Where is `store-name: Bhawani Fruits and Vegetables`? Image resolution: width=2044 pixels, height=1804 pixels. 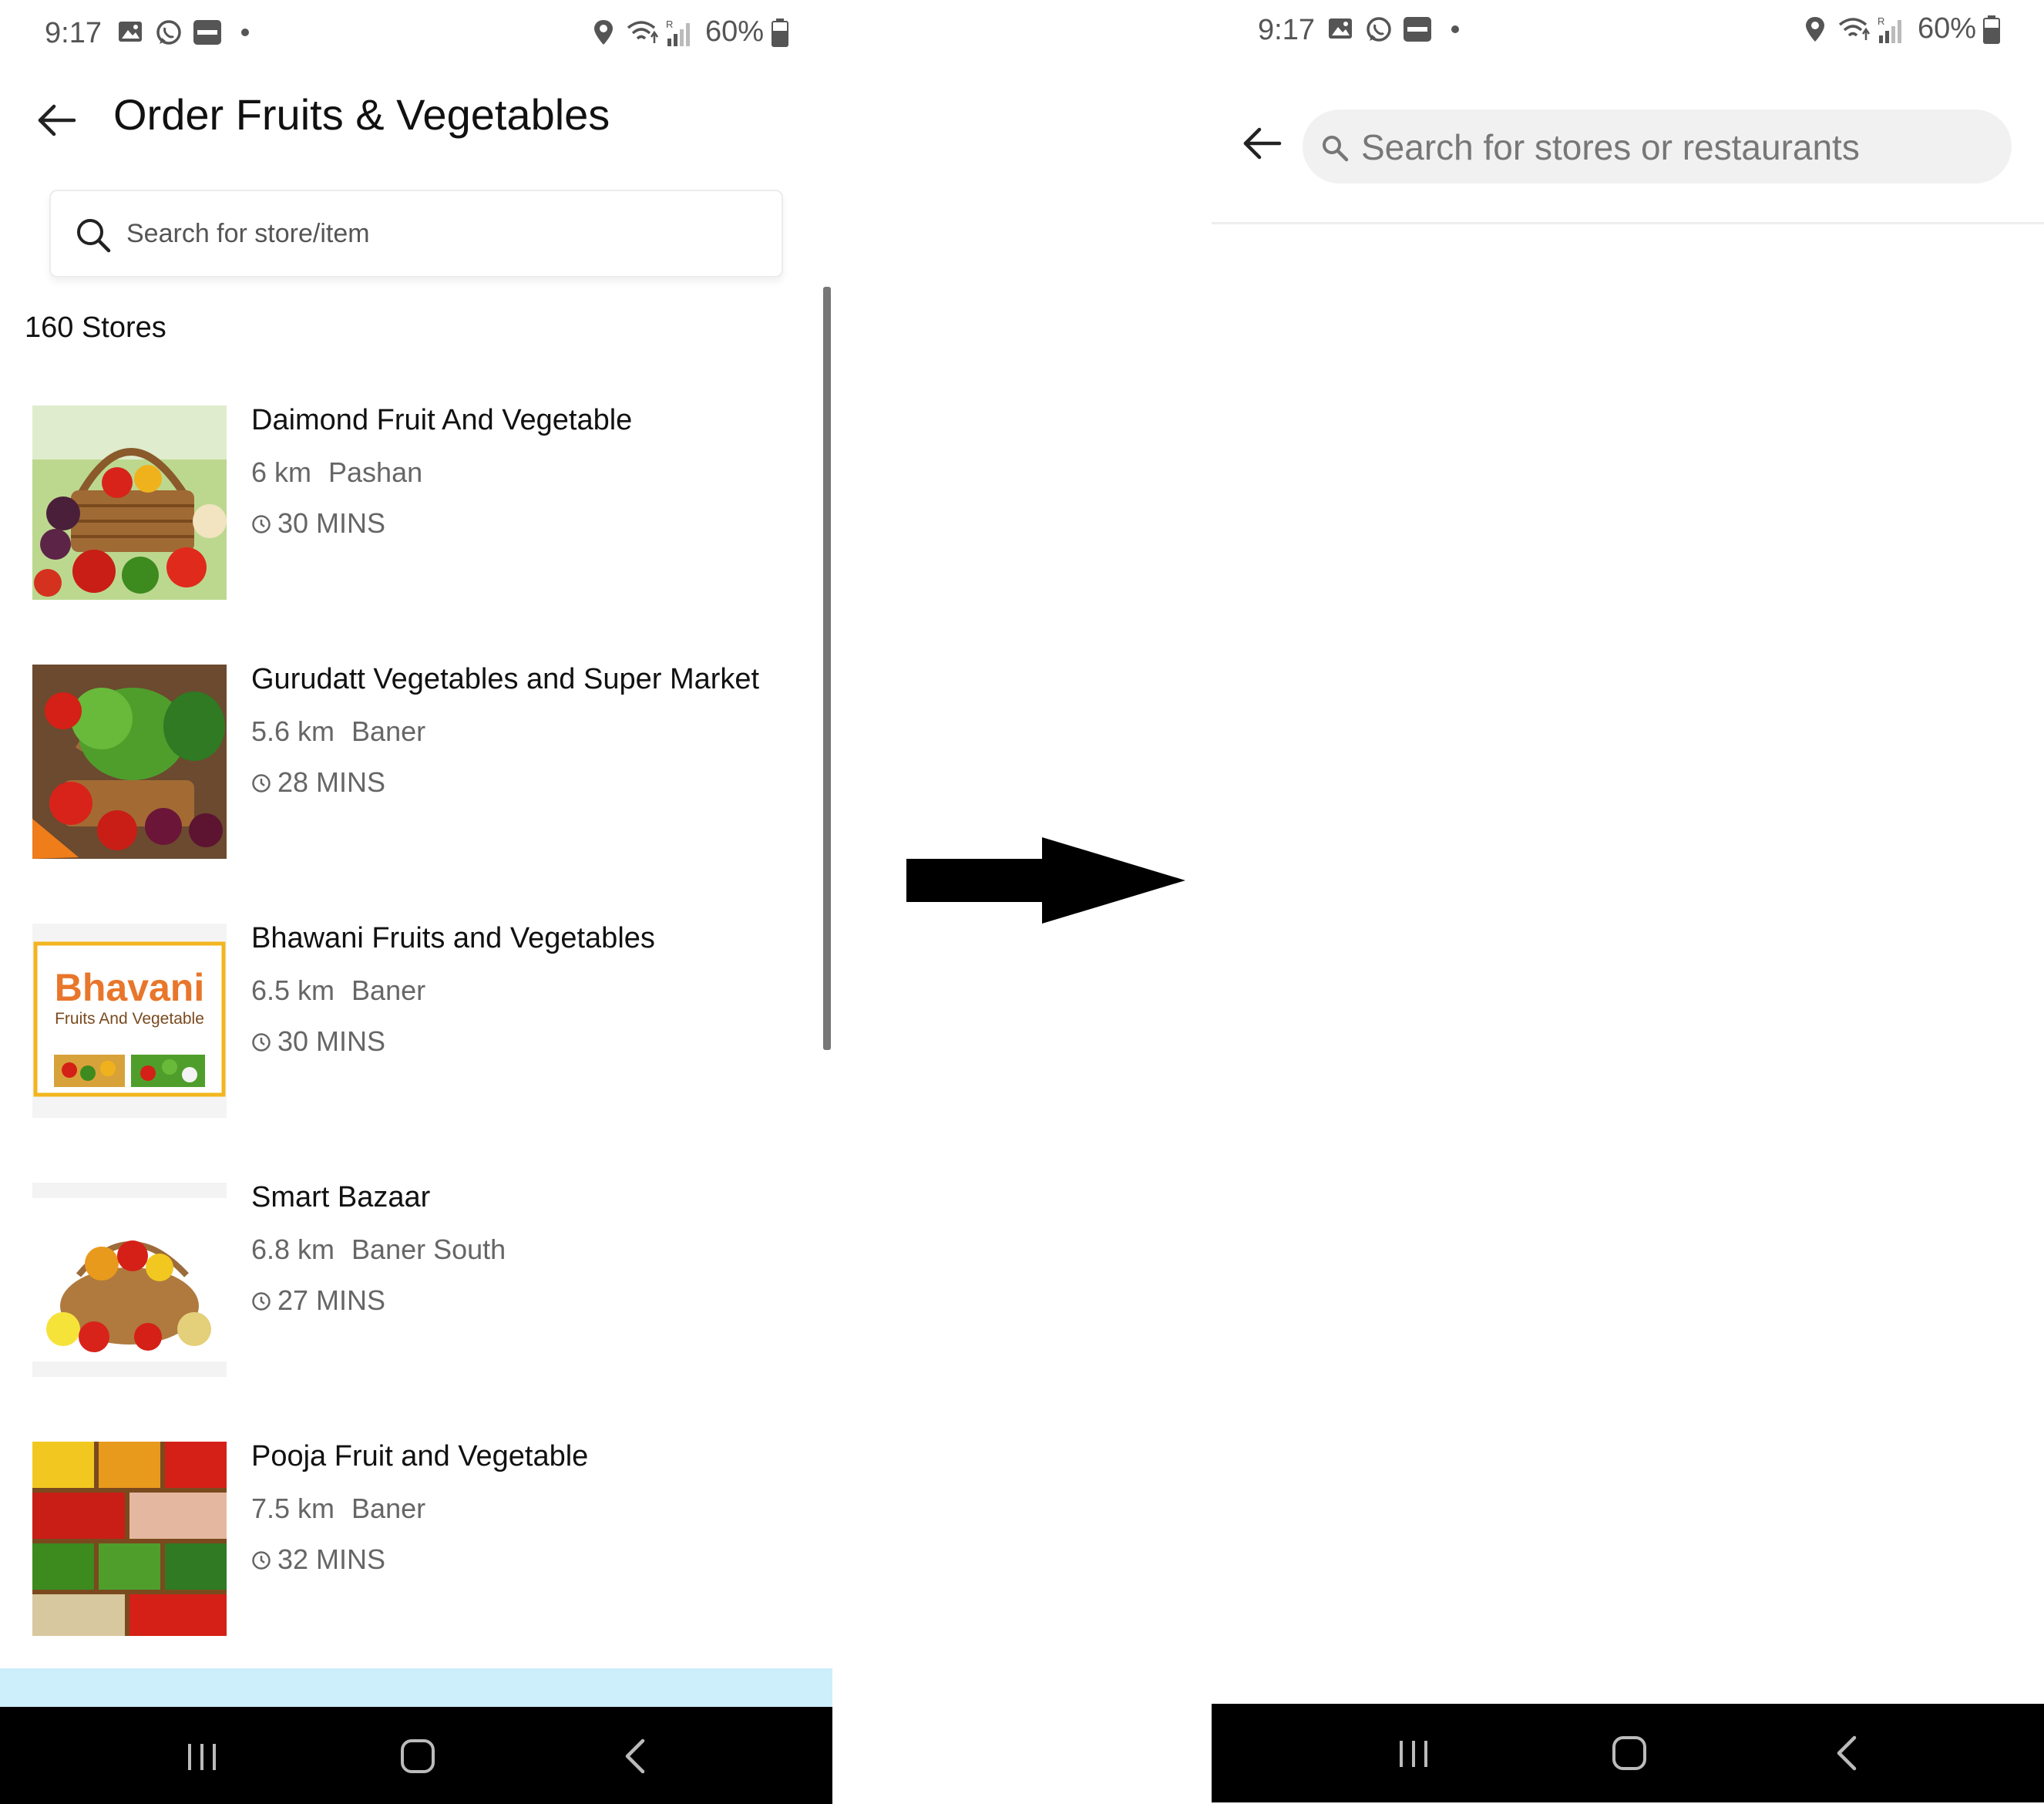 store-name: Bhawani Fruits and Vegetables is located at coordinates (453, 938).